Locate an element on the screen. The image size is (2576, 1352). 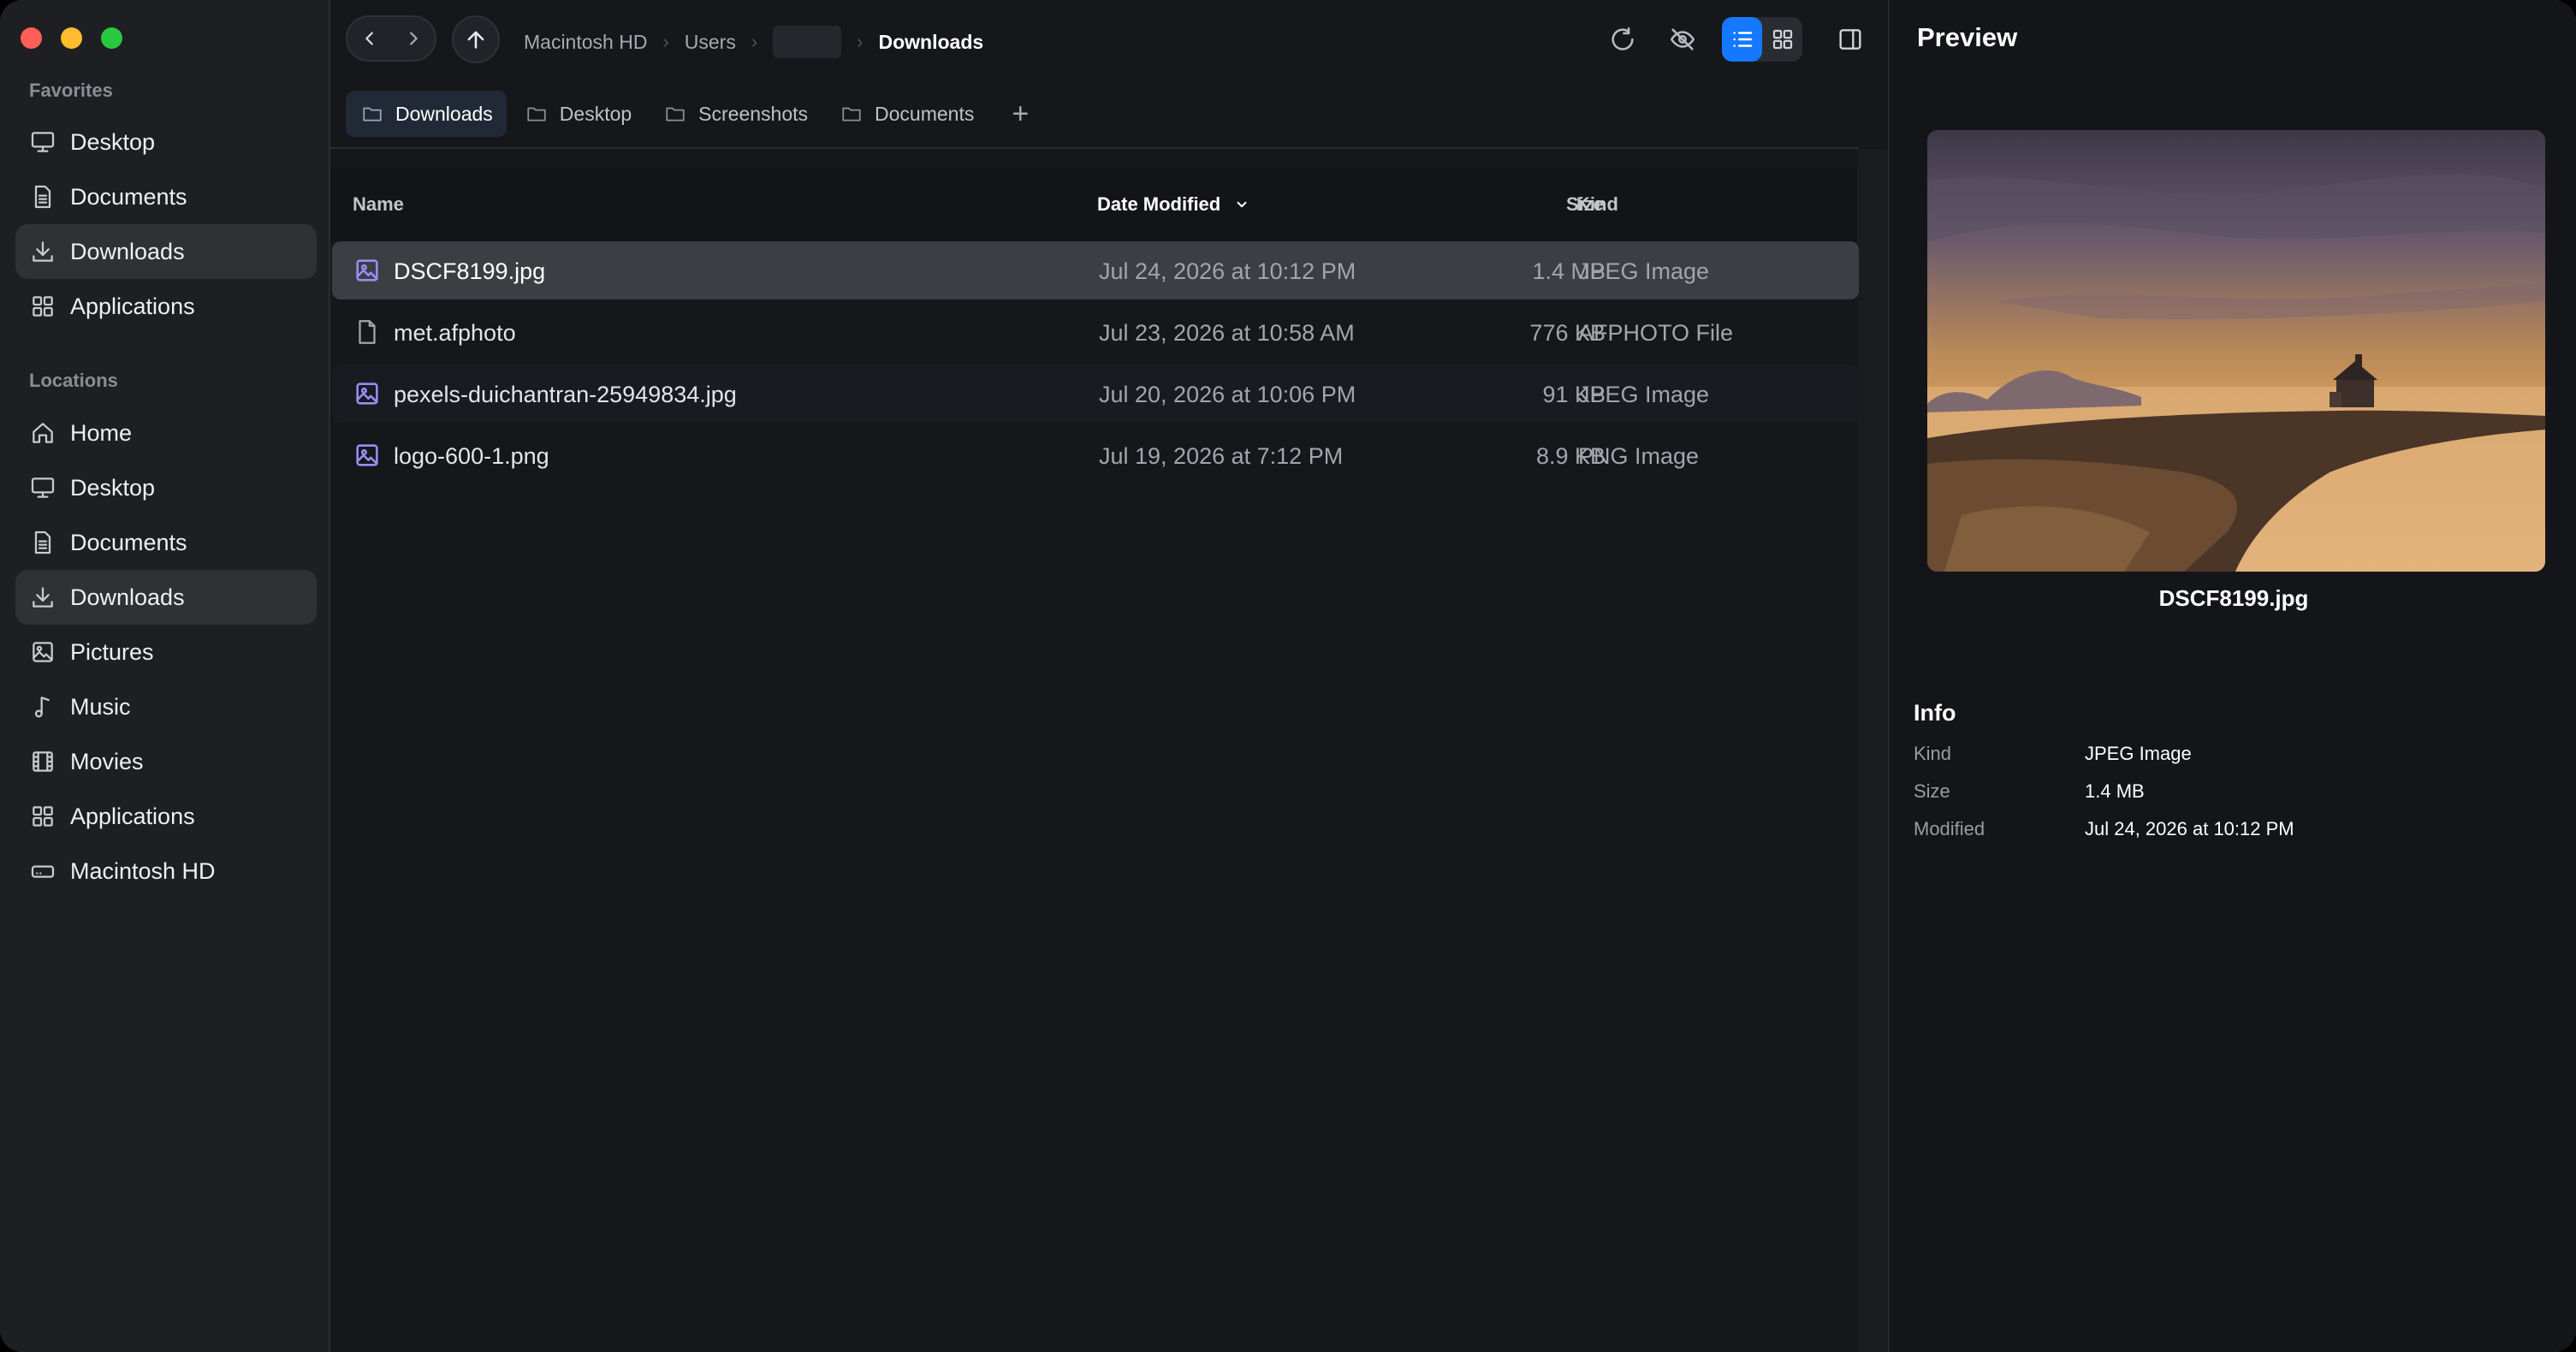
toggle-hidden-files-button is located at coordinates (1682, 39).